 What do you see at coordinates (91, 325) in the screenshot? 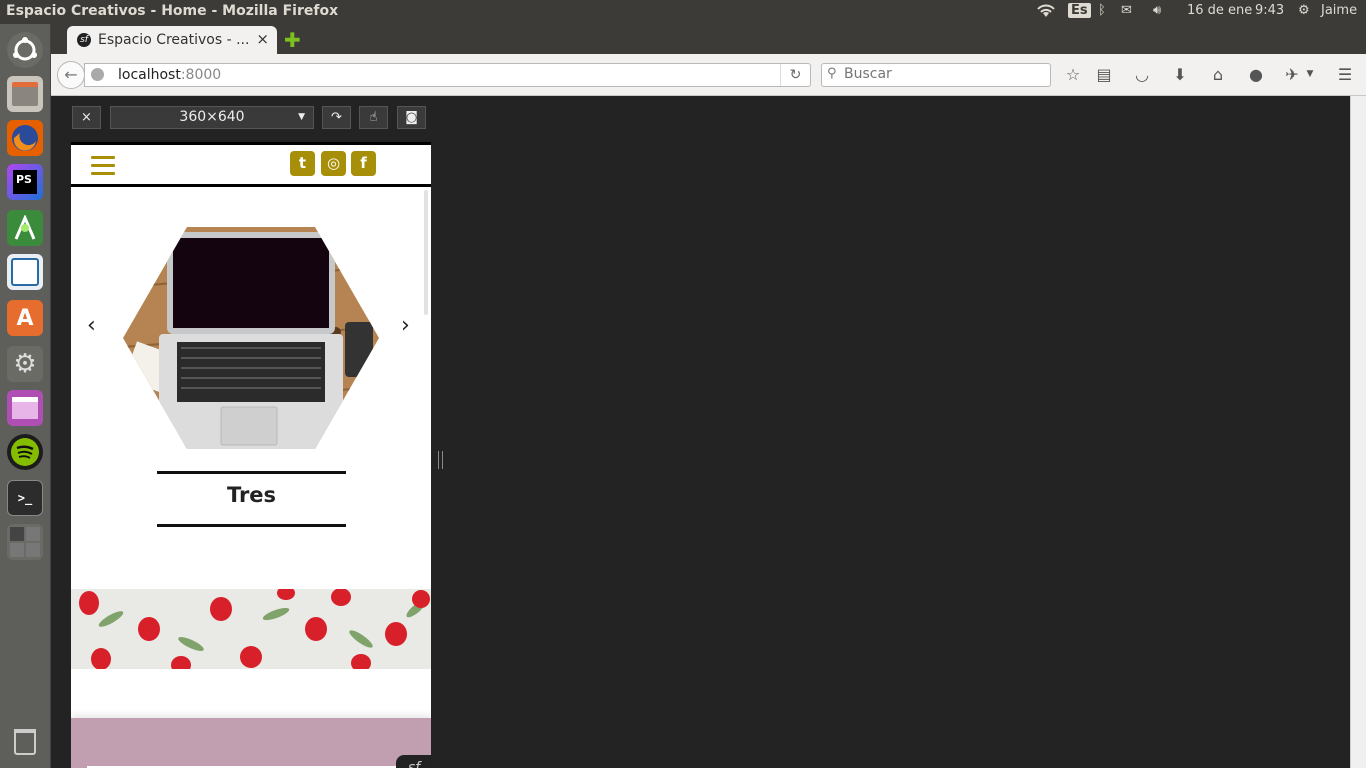
I see `carousel-prev-button: ‹` at bounding box center [91, 325].